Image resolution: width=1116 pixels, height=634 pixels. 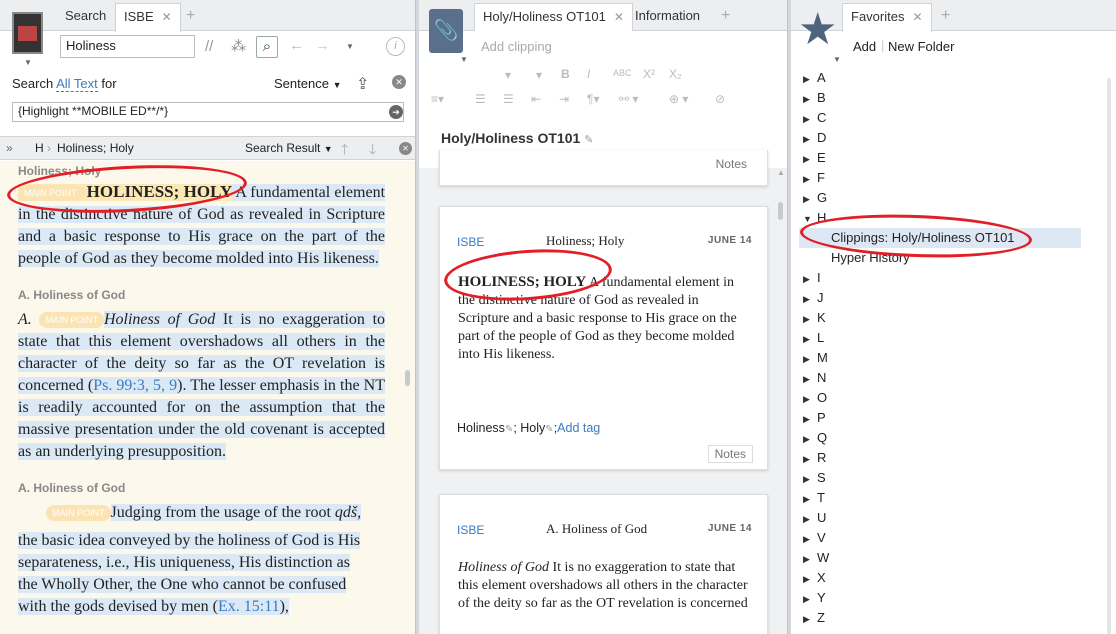 What do you see at coordinates (539, 75) in the screenshot?
I see `font-size-dropdown: ▾` at bounding box center [539, 75].